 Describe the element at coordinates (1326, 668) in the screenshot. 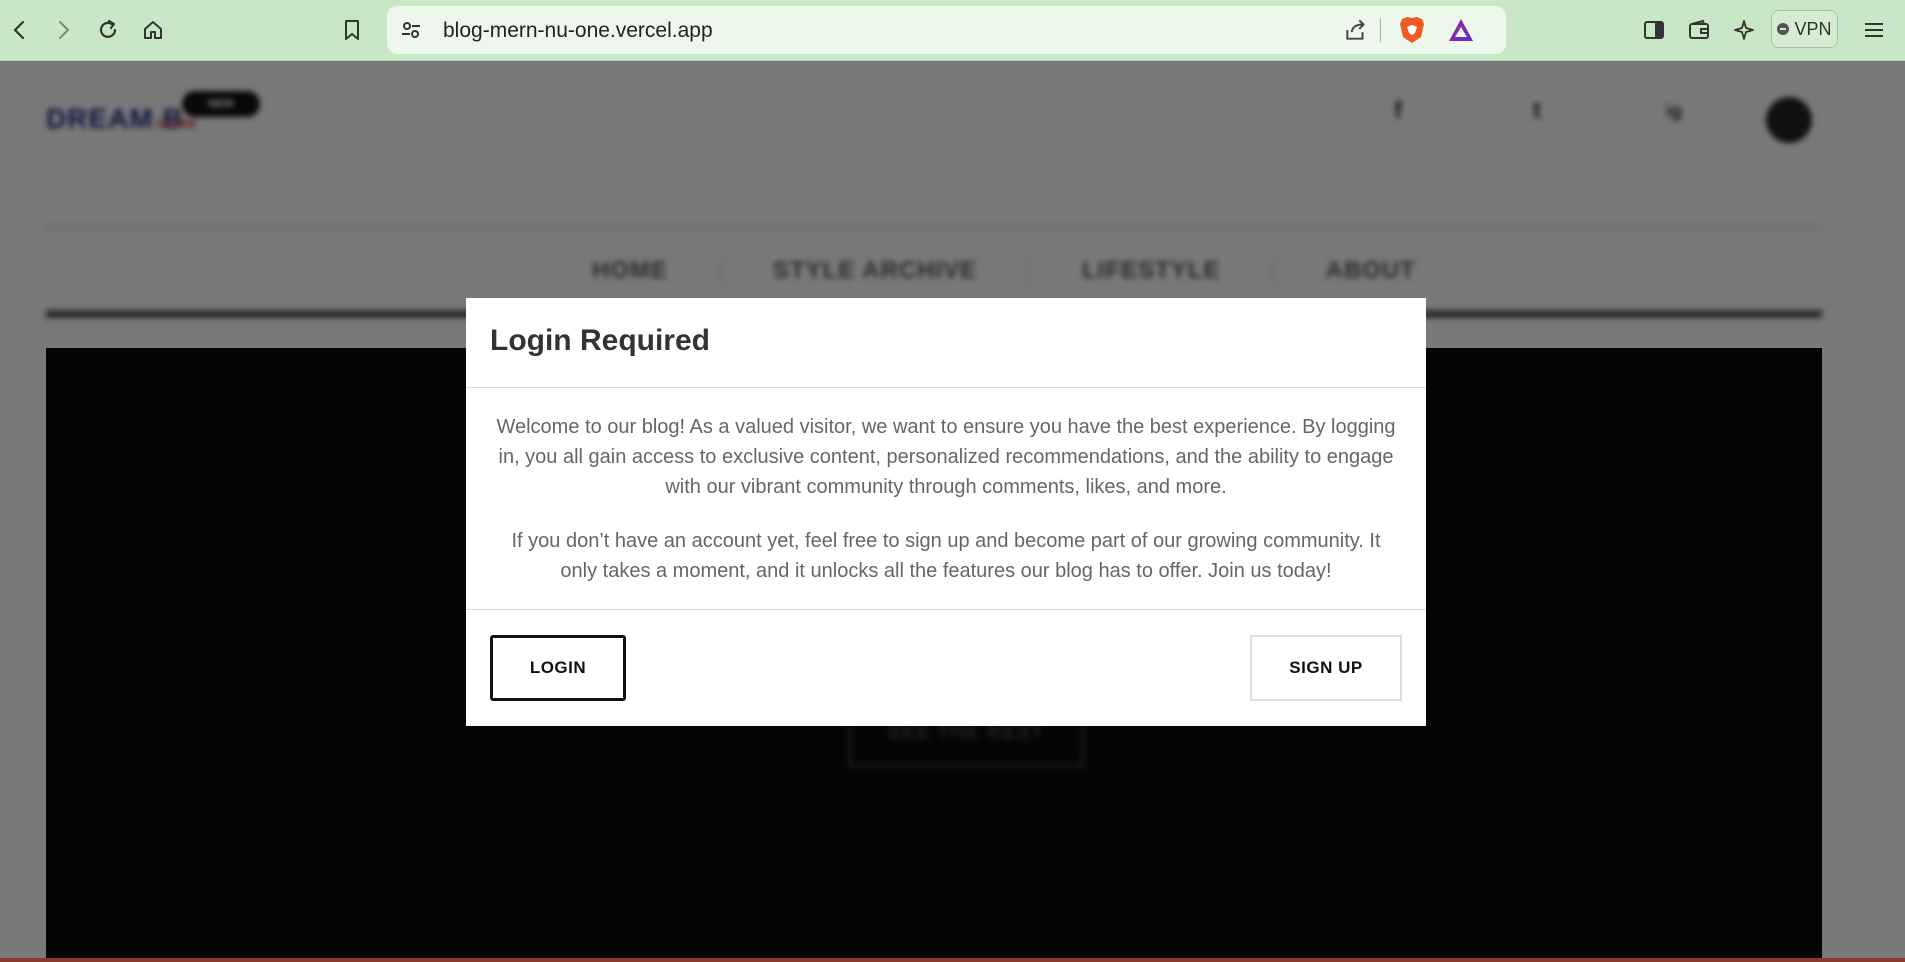

I see `sign-up-button: SIGN UP` at that location.